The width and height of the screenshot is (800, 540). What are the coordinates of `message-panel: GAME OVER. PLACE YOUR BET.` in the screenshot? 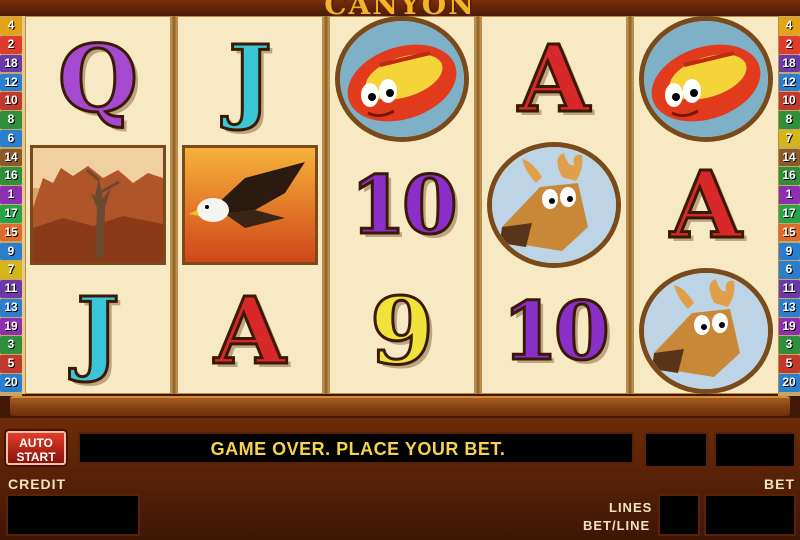 It's located at (356, 448).